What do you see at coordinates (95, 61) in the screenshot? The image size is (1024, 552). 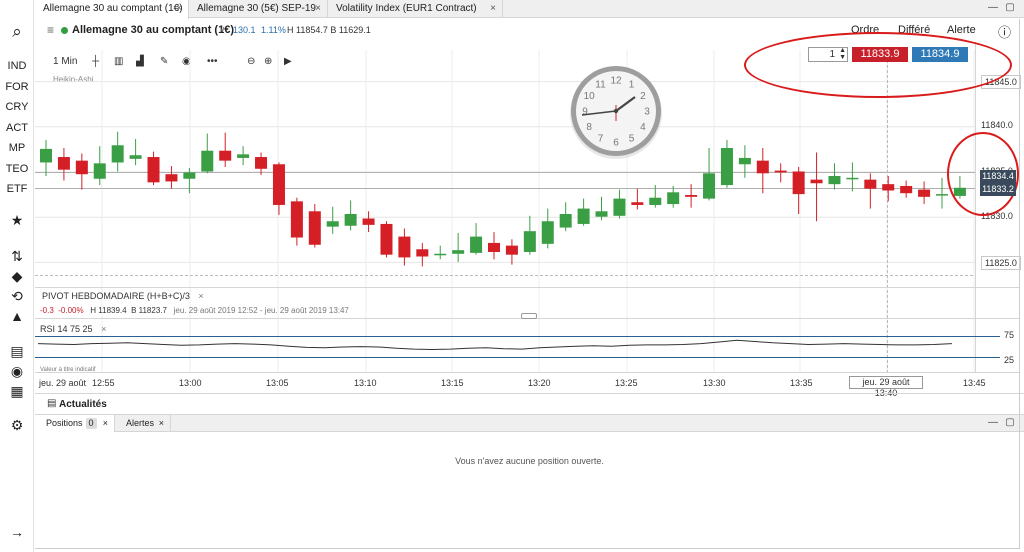 I see `candle-type-icon: ┼` at bounding box center [95, 61].